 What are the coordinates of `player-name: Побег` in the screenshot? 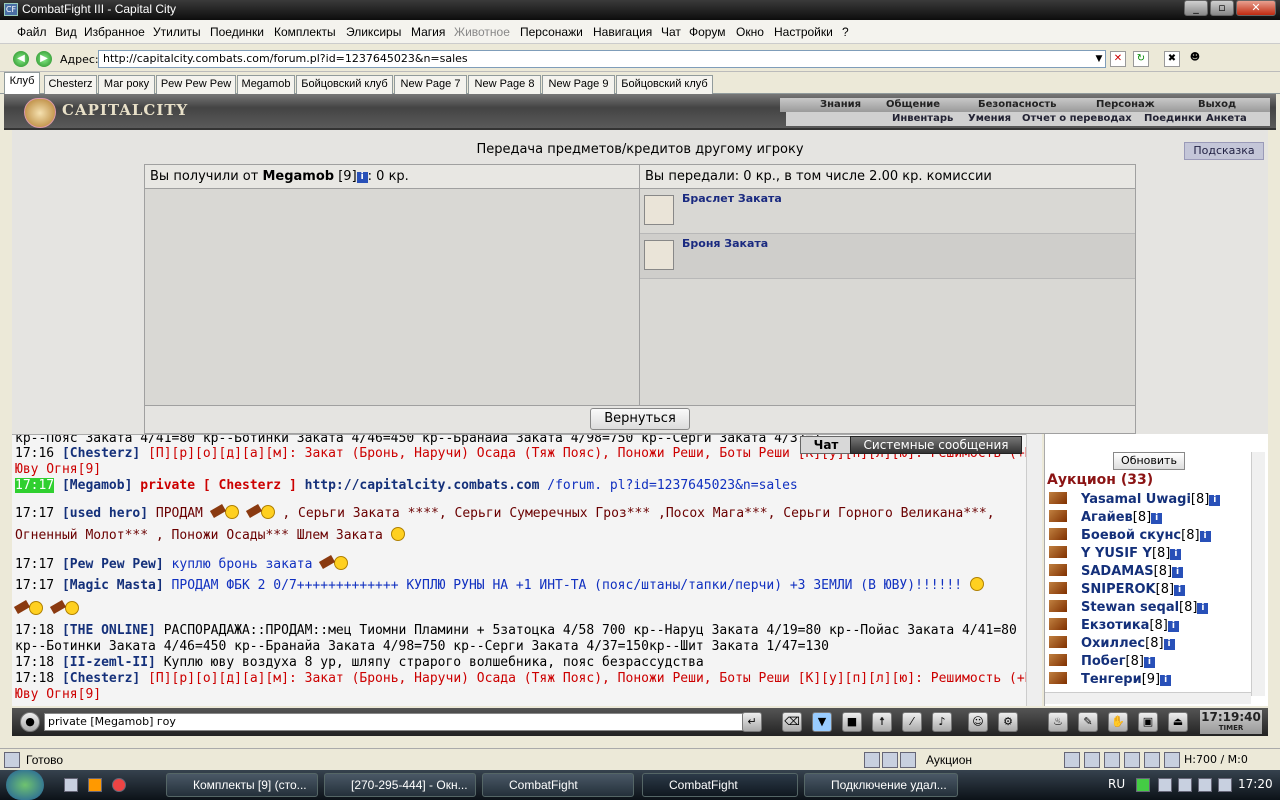 It's located at (1103, 661).